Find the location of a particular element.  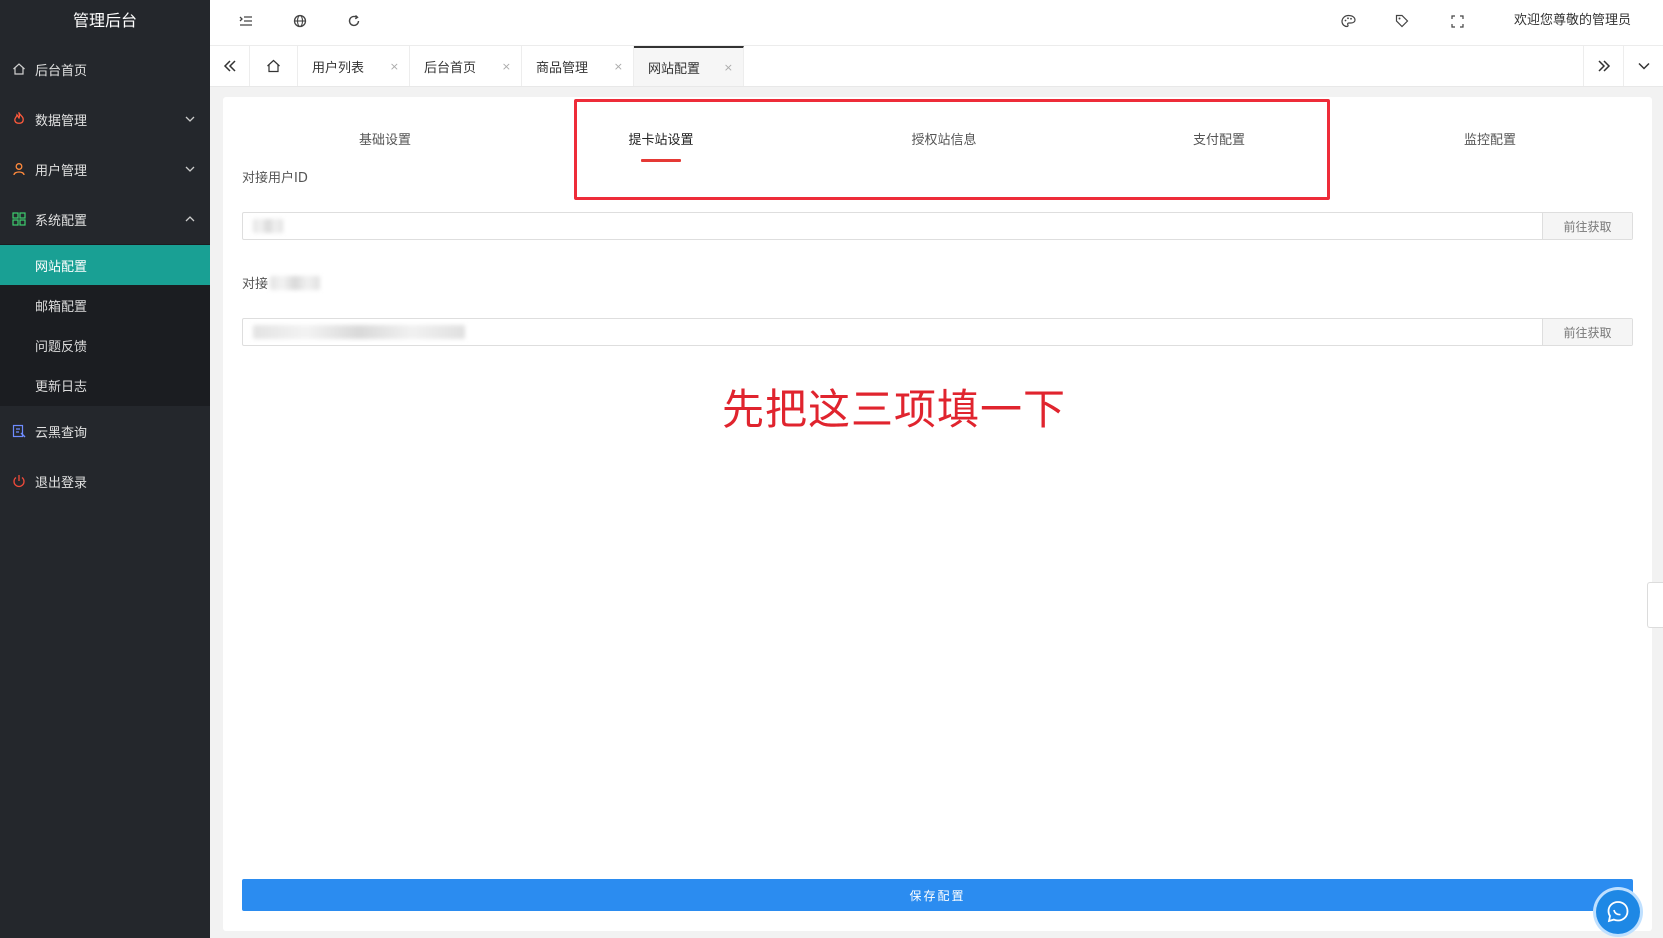

sidebar-title: 管理后台 is located at coordinates (104, 20).